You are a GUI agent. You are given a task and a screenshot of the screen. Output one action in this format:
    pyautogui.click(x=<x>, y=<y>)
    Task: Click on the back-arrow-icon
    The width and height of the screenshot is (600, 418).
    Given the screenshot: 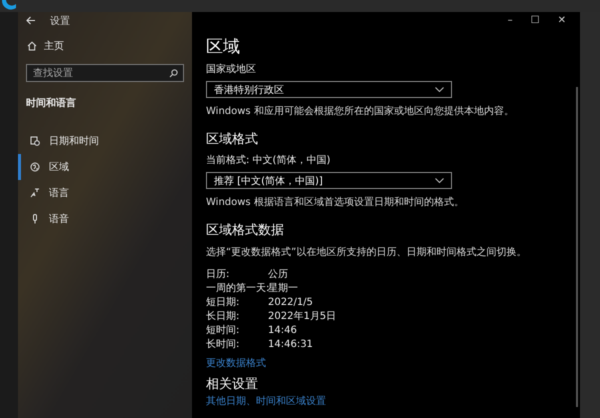 What is the action you would take?
    pyautogui.click(x=31, y=20)
    